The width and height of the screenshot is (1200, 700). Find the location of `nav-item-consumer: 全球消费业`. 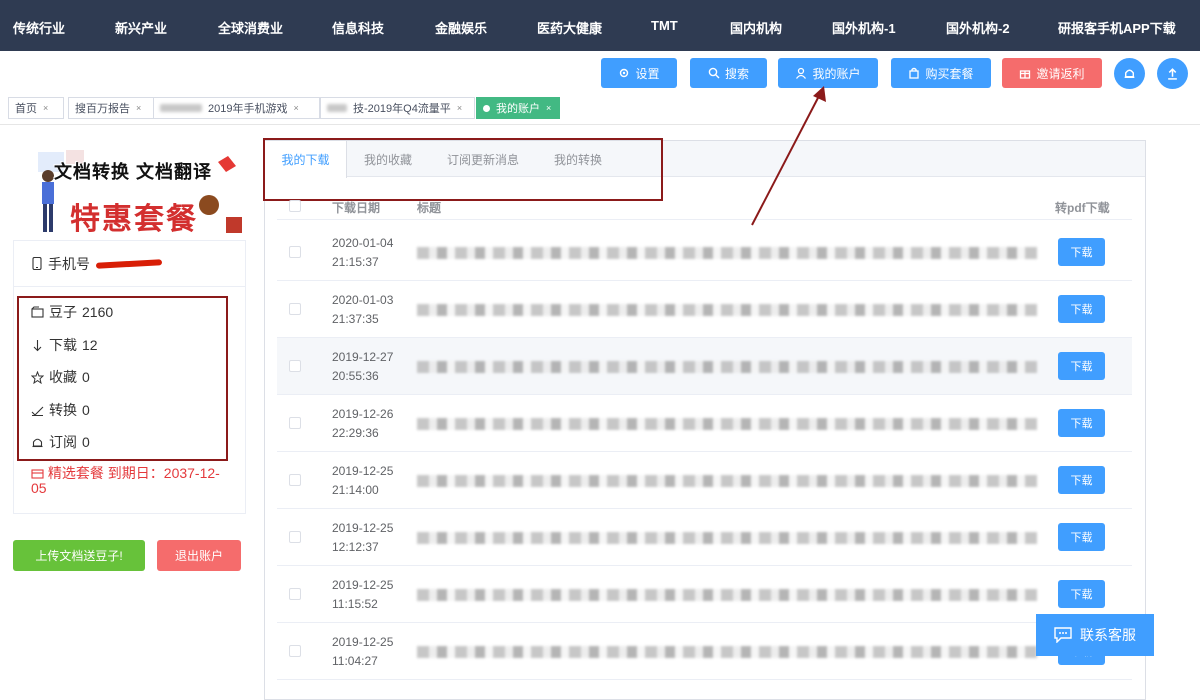

nav-item-consumer: 全球消费业 is located at coordinates (250, 27).